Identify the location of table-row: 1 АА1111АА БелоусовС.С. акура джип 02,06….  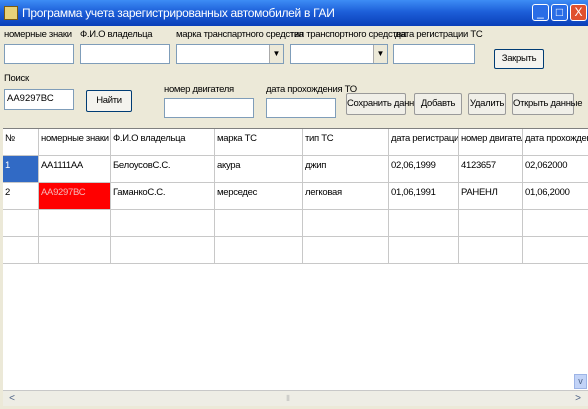
(295, 169).